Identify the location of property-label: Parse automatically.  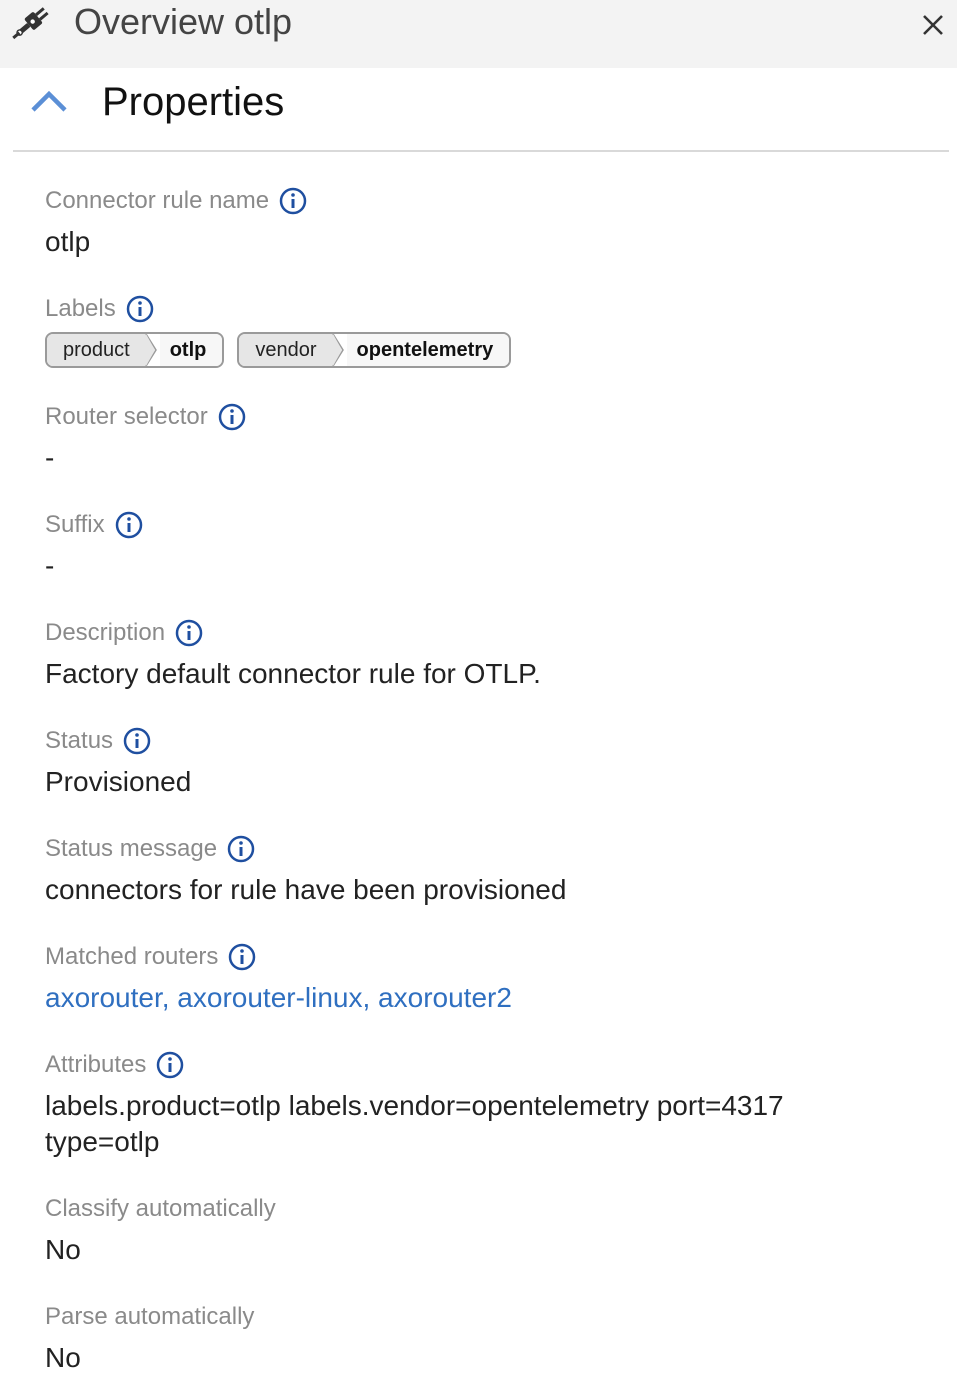
(150, 1316).